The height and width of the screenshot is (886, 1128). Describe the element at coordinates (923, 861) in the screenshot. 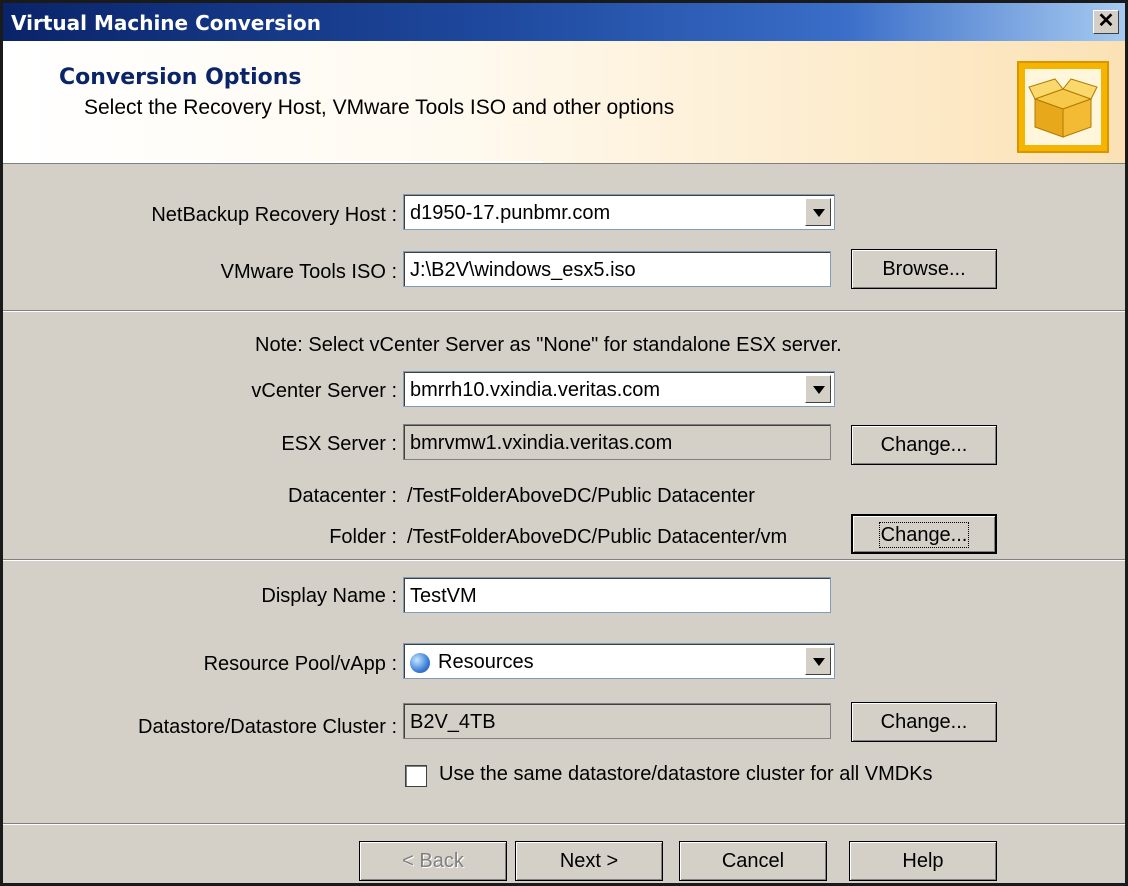

I see `help-button: Help` at that location.